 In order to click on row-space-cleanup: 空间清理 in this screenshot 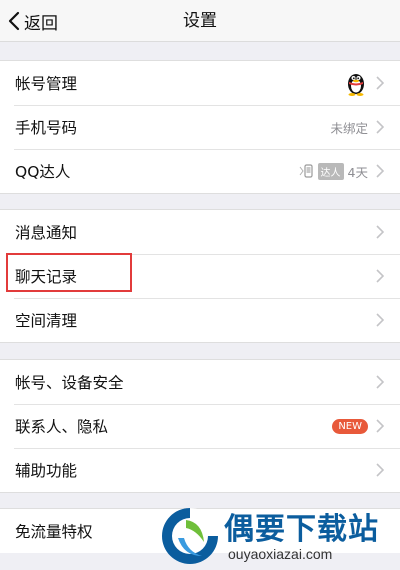, I will do `click(200, 320)`.